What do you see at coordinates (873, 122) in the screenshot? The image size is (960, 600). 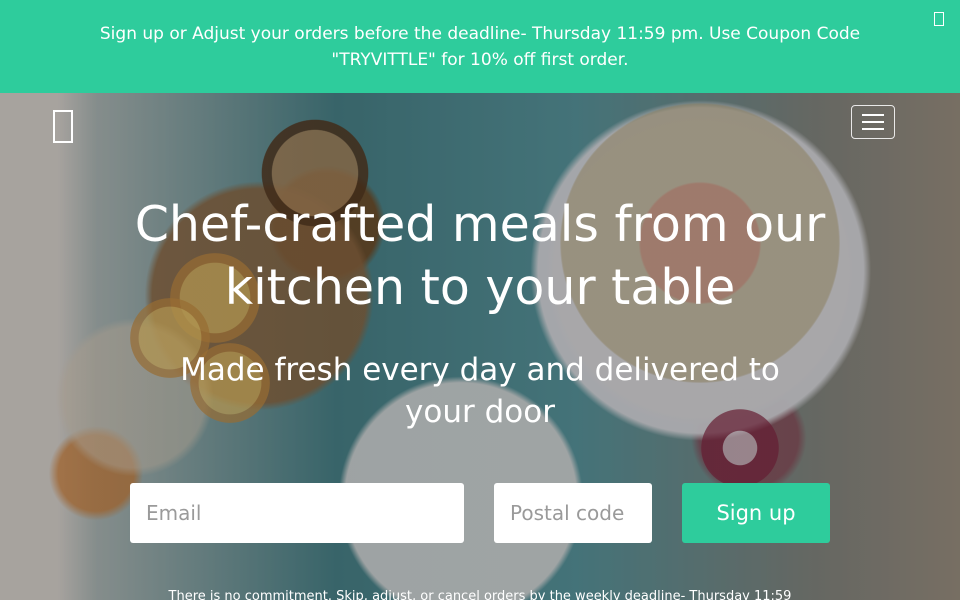 I see `hamburger-menu-icon` at bounding box center [873, 122].